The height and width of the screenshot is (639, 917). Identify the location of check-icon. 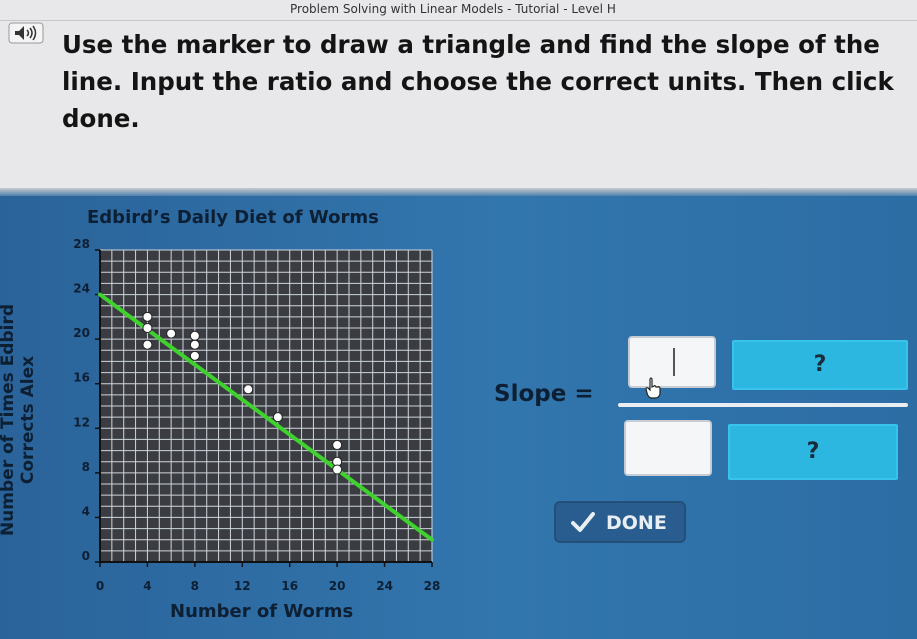
(583, 522).